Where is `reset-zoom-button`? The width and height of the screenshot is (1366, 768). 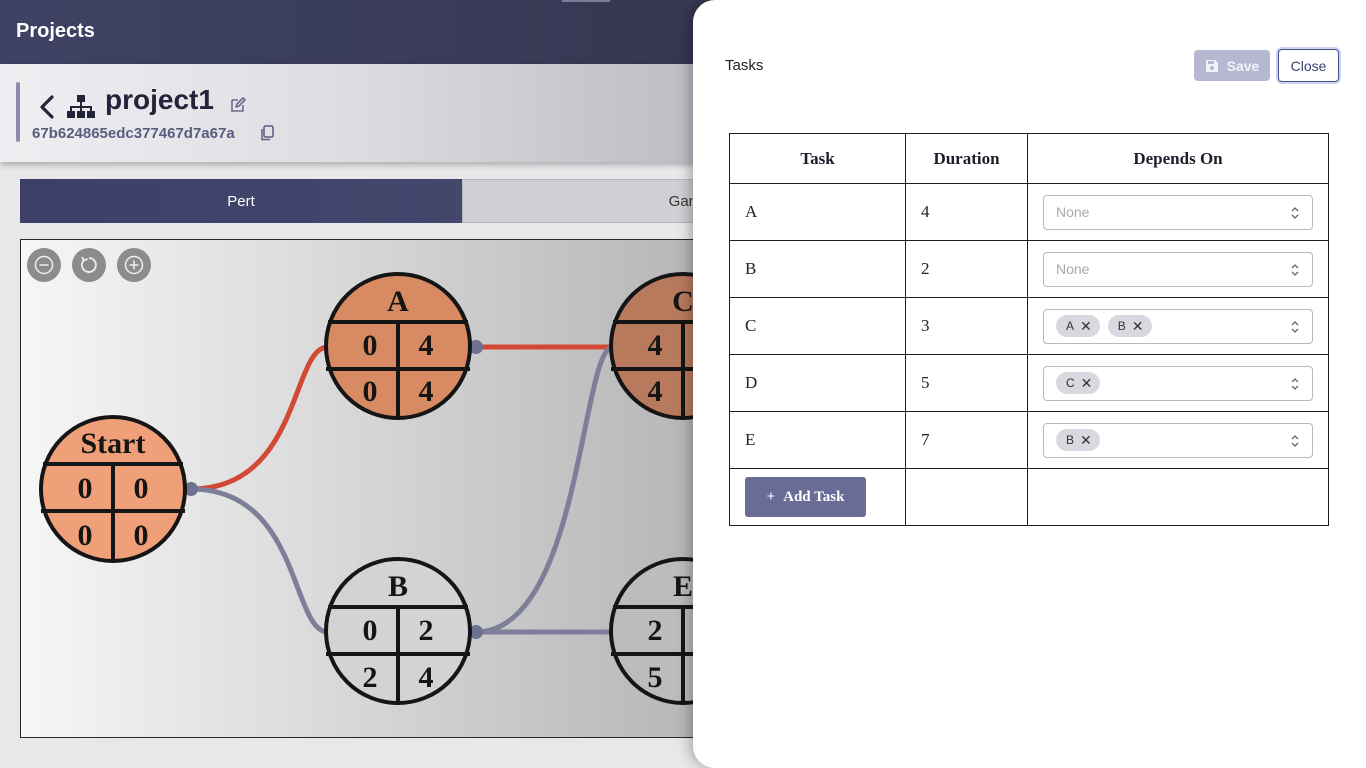
reset-zoom-button is located at coordinates (89, 265).